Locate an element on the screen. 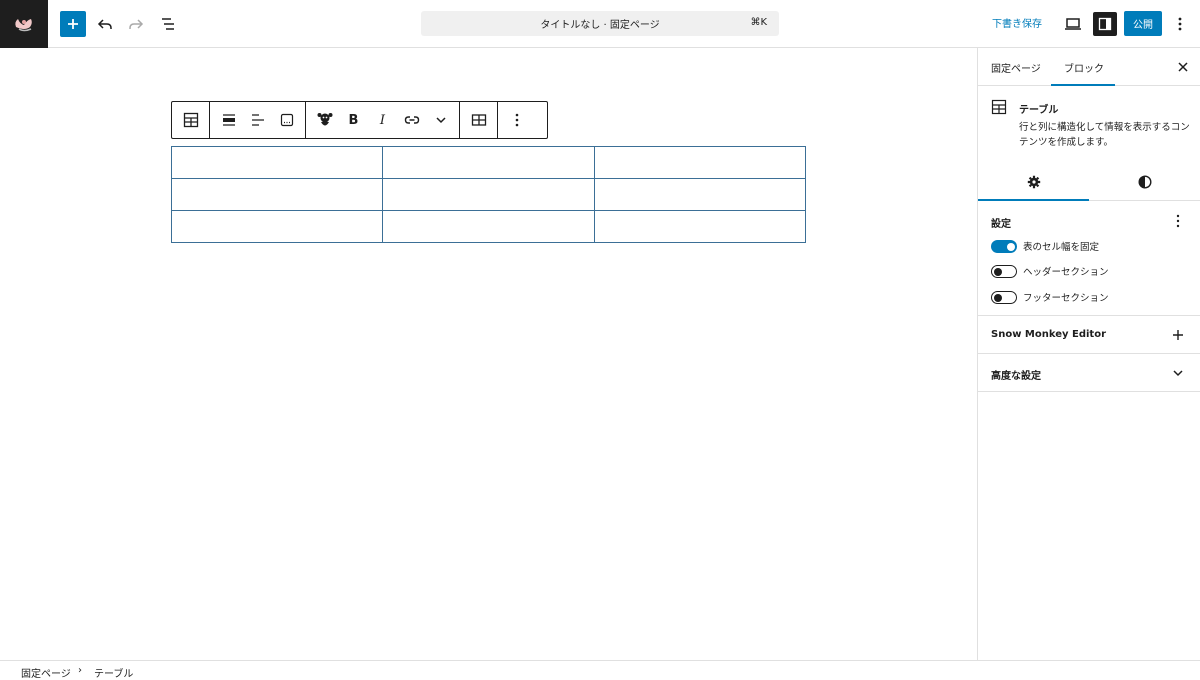 The image size is (1200, 680). block-toolbar: B I is located at coordinates (359, 120).